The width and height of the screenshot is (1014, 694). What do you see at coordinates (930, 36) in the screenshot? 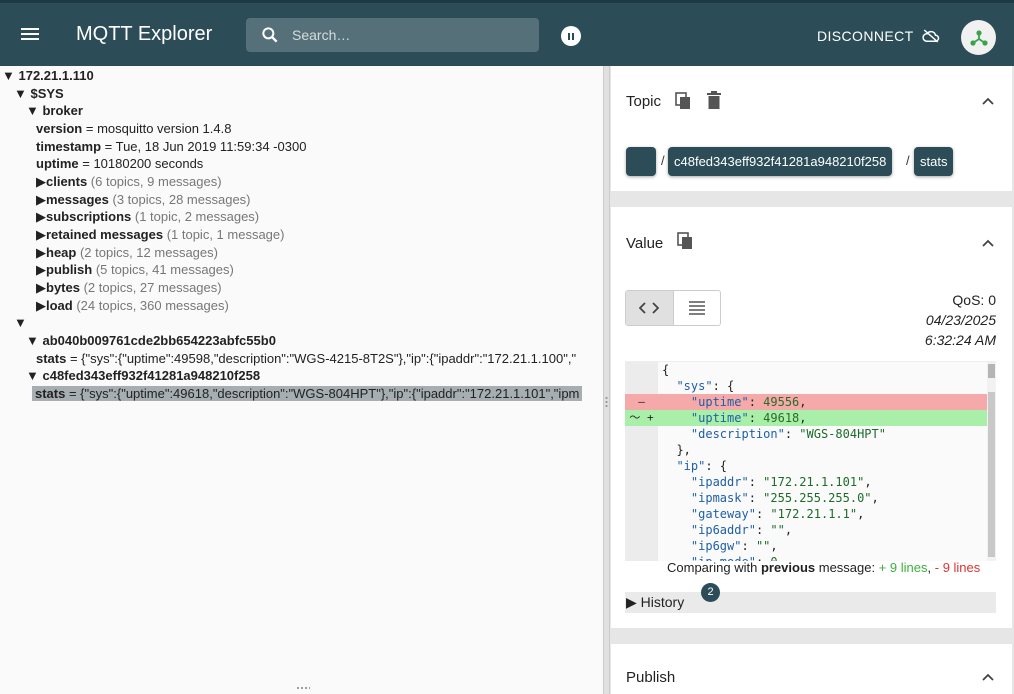
I see `cloud-off-icon` at bounding box center [930, 36].